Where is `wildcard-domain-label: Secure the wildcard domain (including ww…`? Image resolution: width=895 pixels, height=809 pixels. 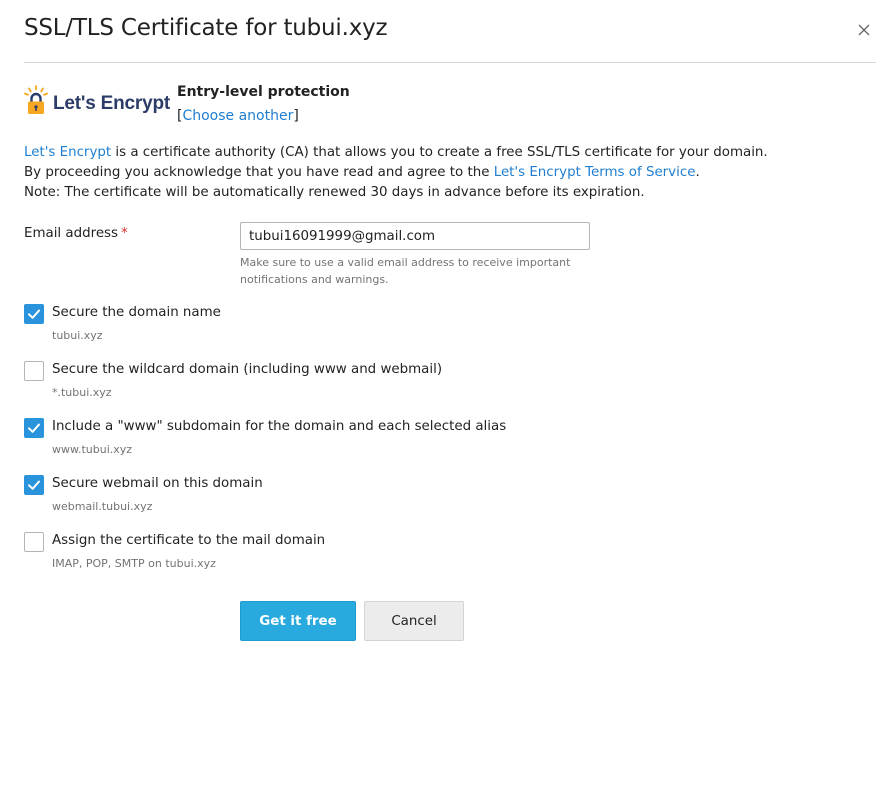 wildcard-domain-label: Secure the wildcard domain (including ww… is located at coordinates (247, 369).